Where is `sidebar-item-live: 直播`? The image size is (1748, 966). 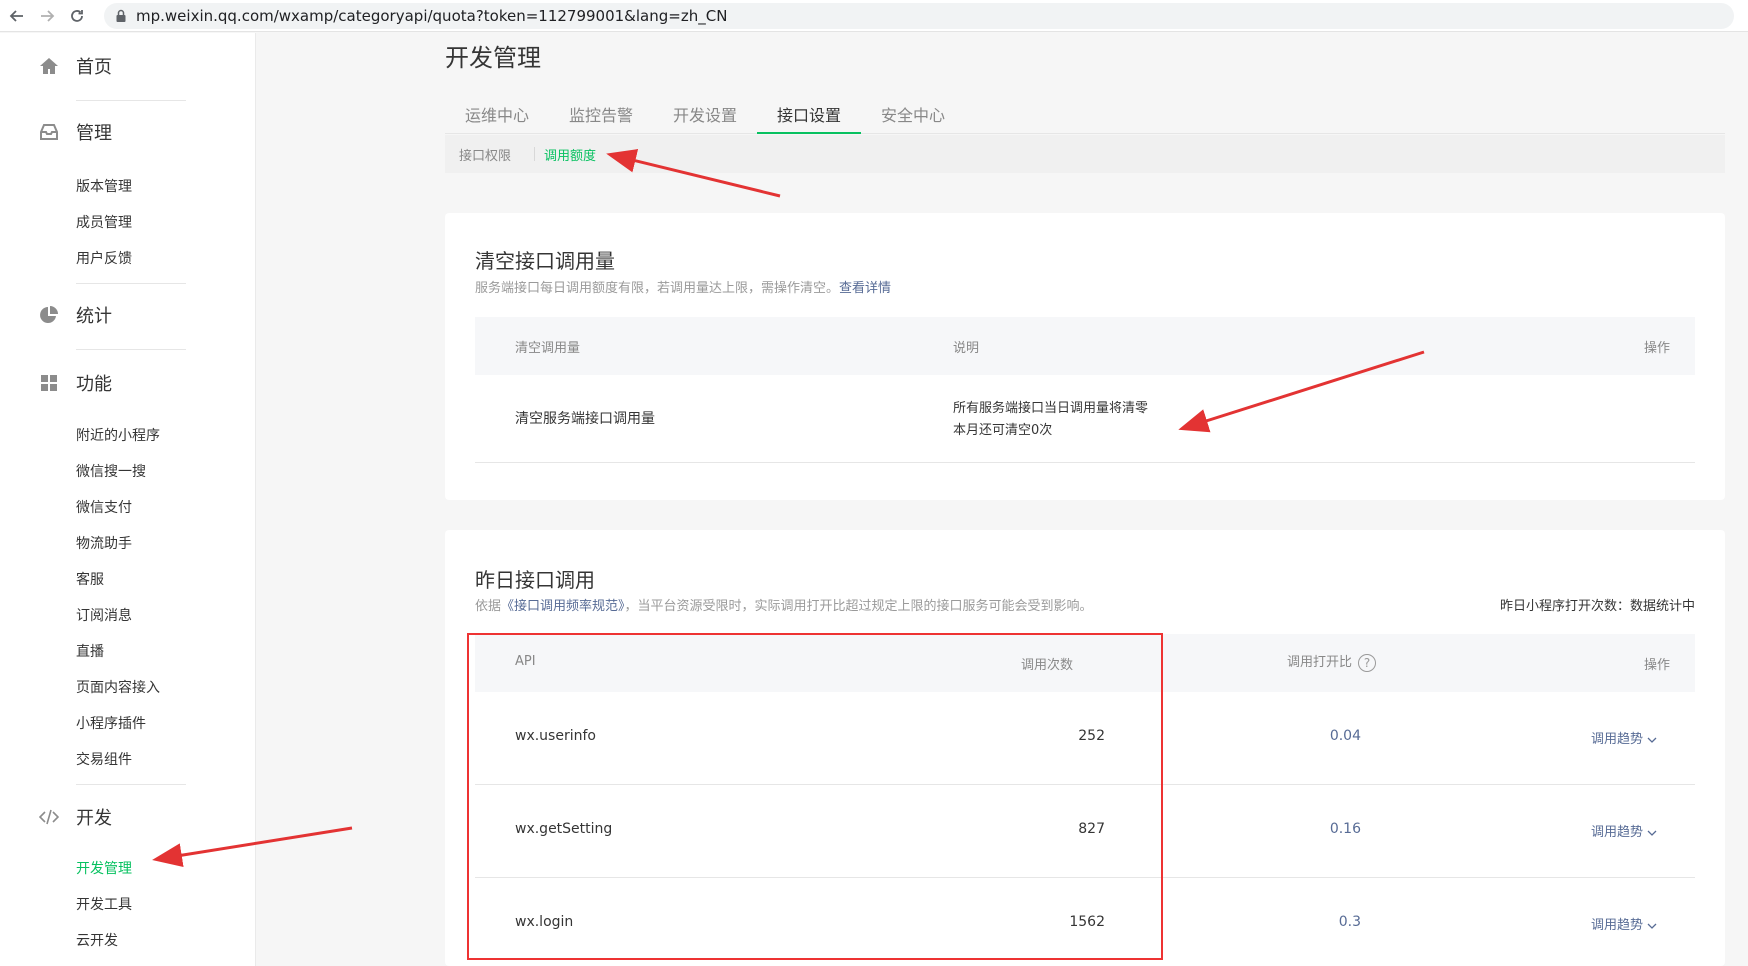 sidebar-item-live: 直播 is located at coordinates (90, 651).